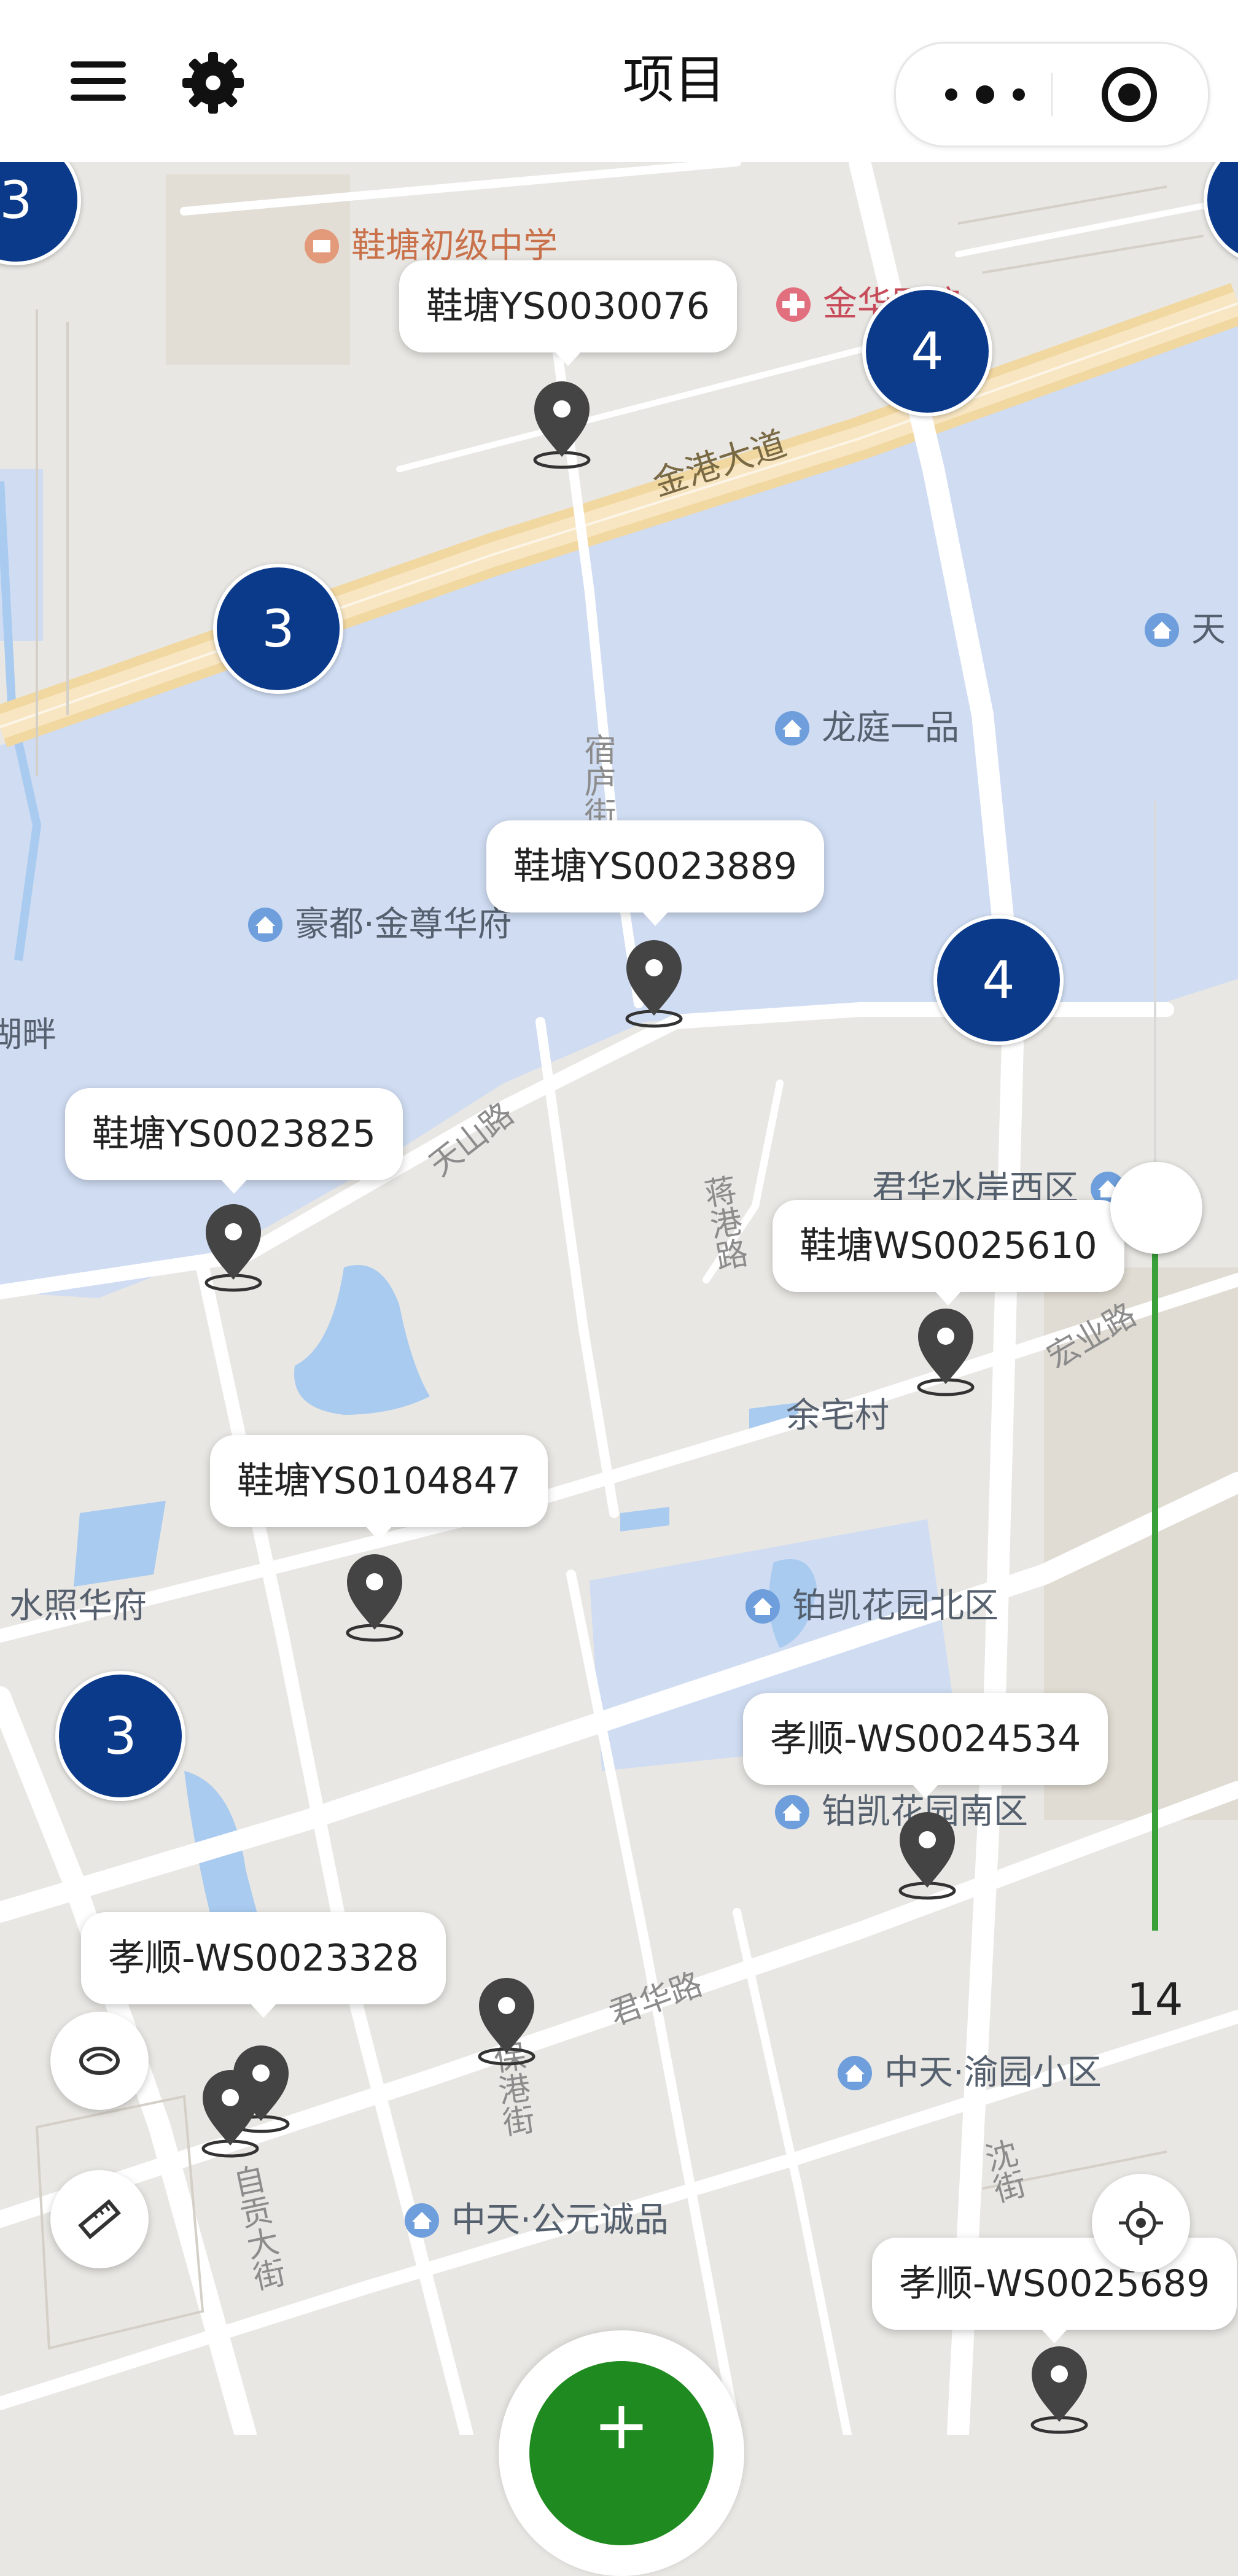 This screenshot has height=2576, width=1238. Describe the element at coordinates (322, 246) in the screenshot. I see `school-icon` at that location.